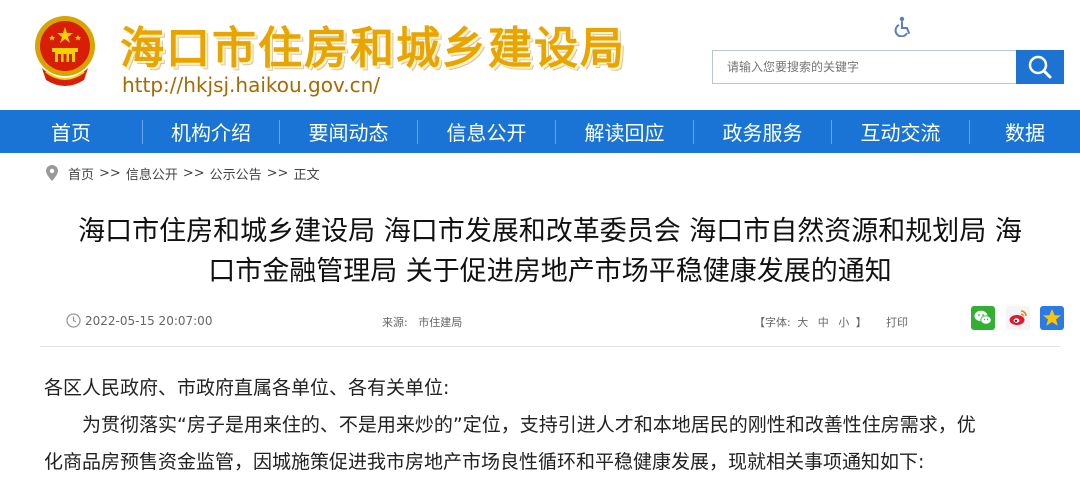  Describe the element at coordinates (900, 131) in the screenshot. I see `nav-item-interaction: 互动交流` at that location.